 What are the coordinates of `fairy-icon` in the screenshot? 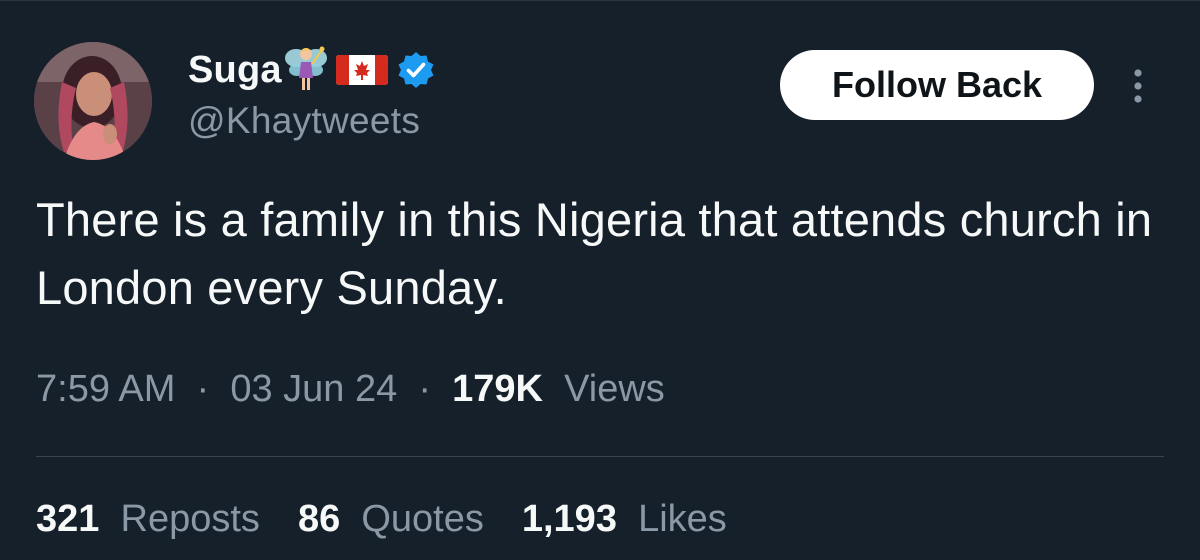 It's located at (306, 68).